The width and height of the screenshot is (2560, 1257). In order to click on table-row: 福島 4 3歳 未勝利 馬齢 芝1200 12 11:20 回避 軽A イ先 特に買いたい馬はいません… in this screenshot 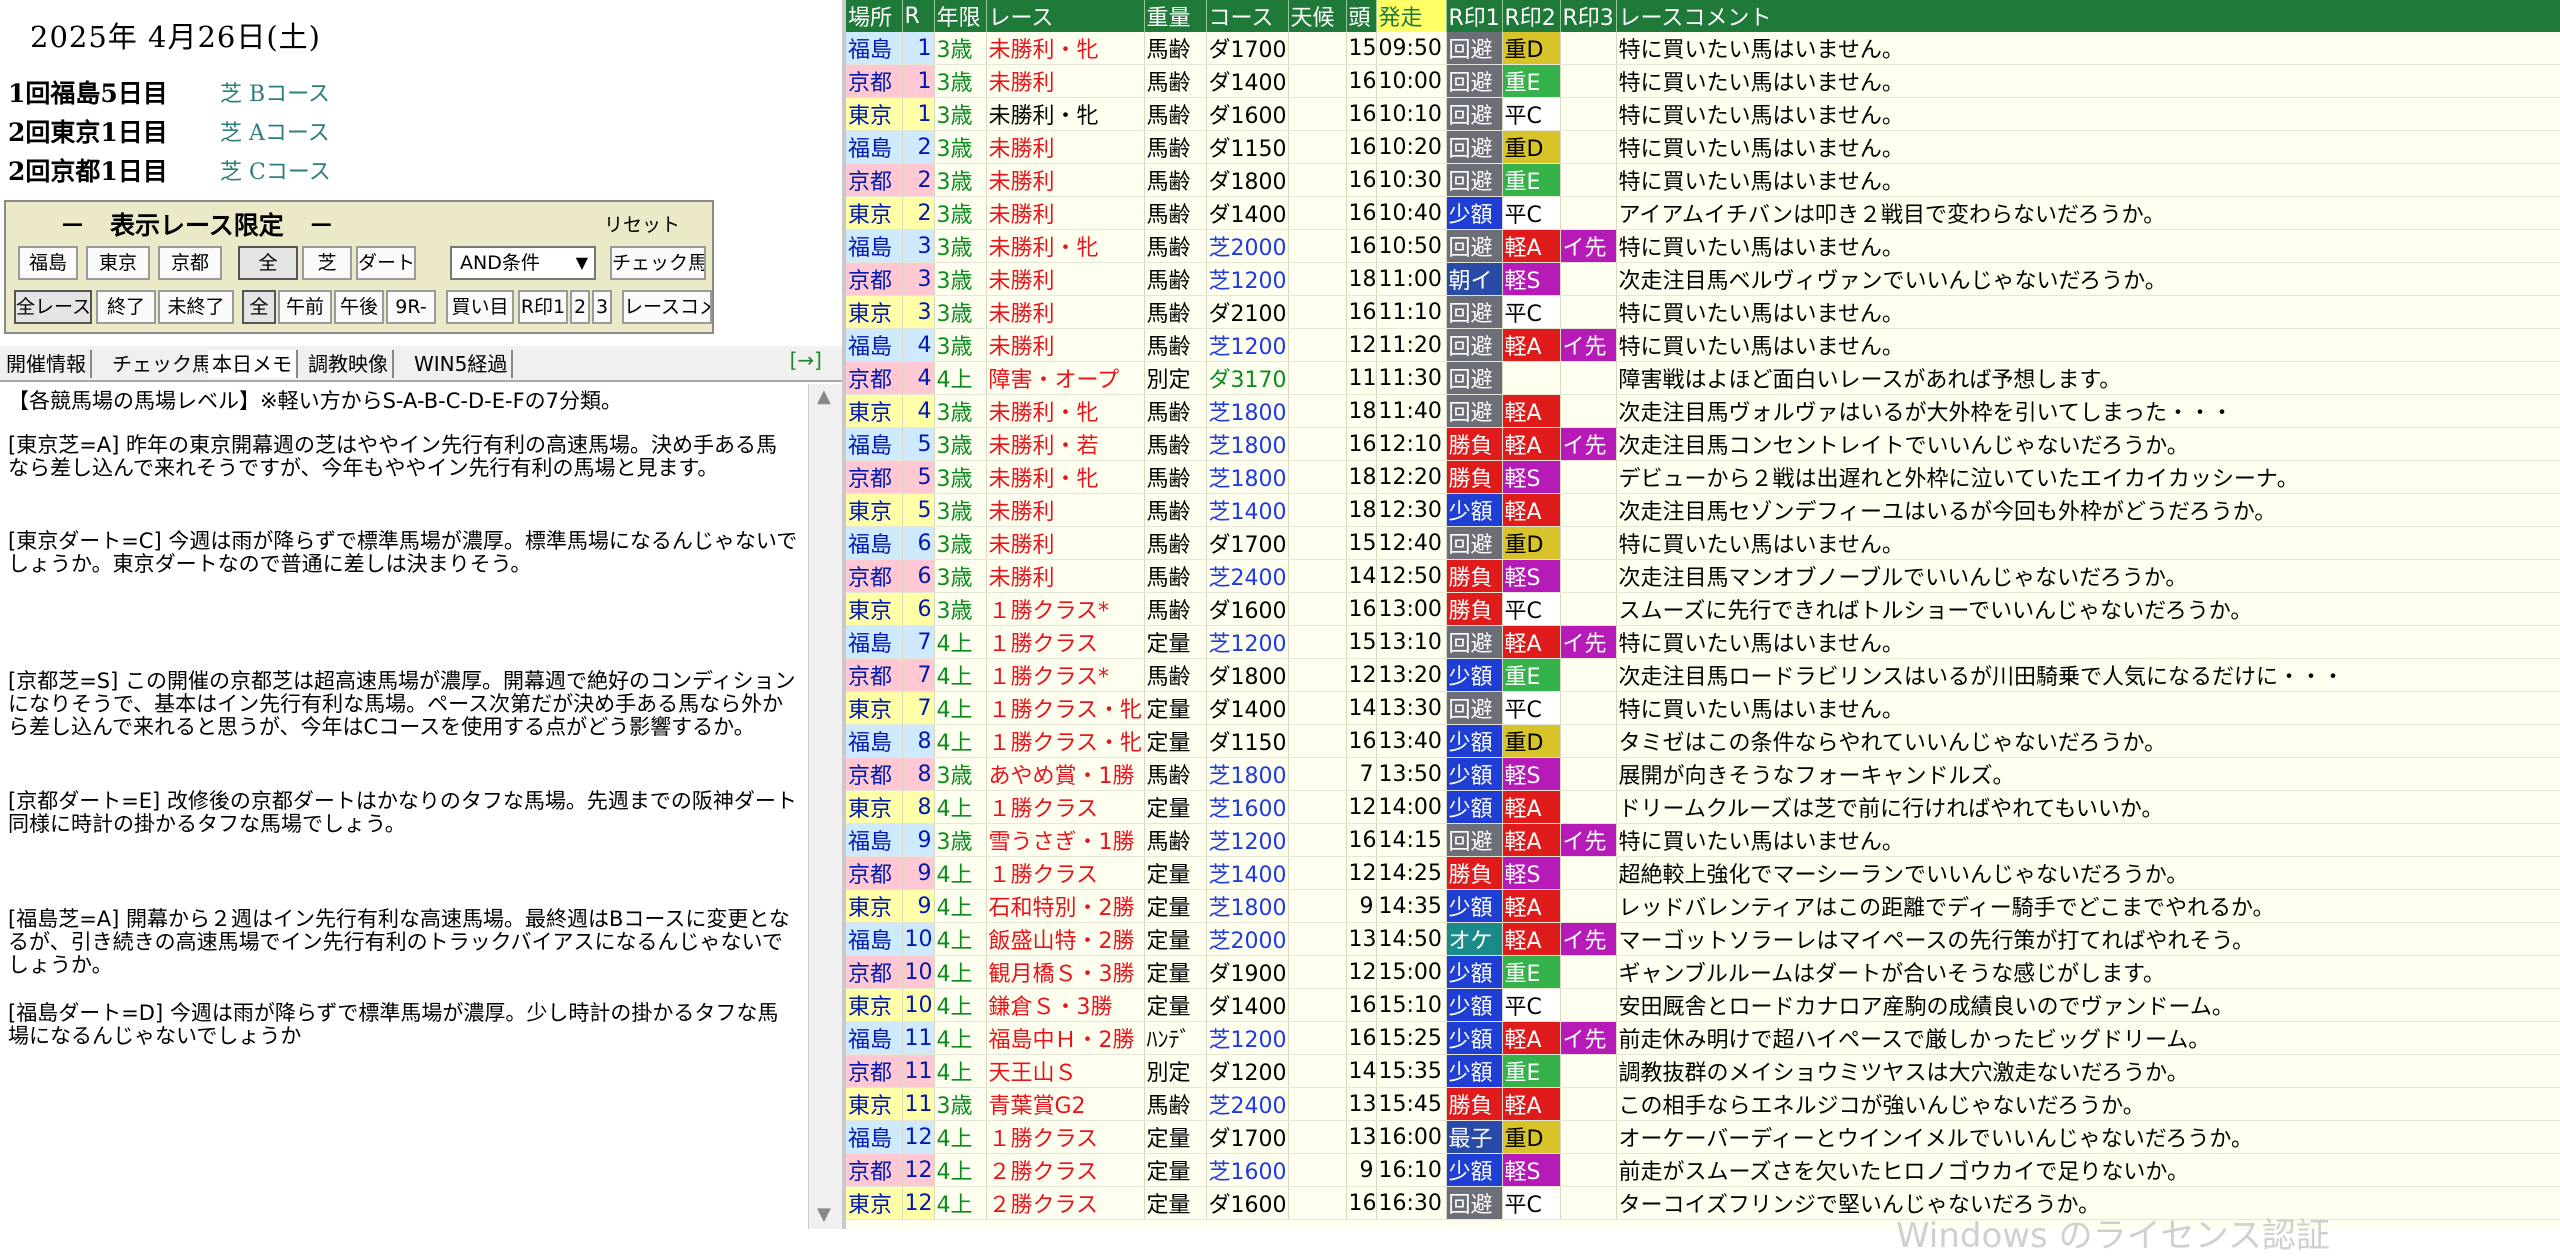, I will do `click(1703, 345)`.